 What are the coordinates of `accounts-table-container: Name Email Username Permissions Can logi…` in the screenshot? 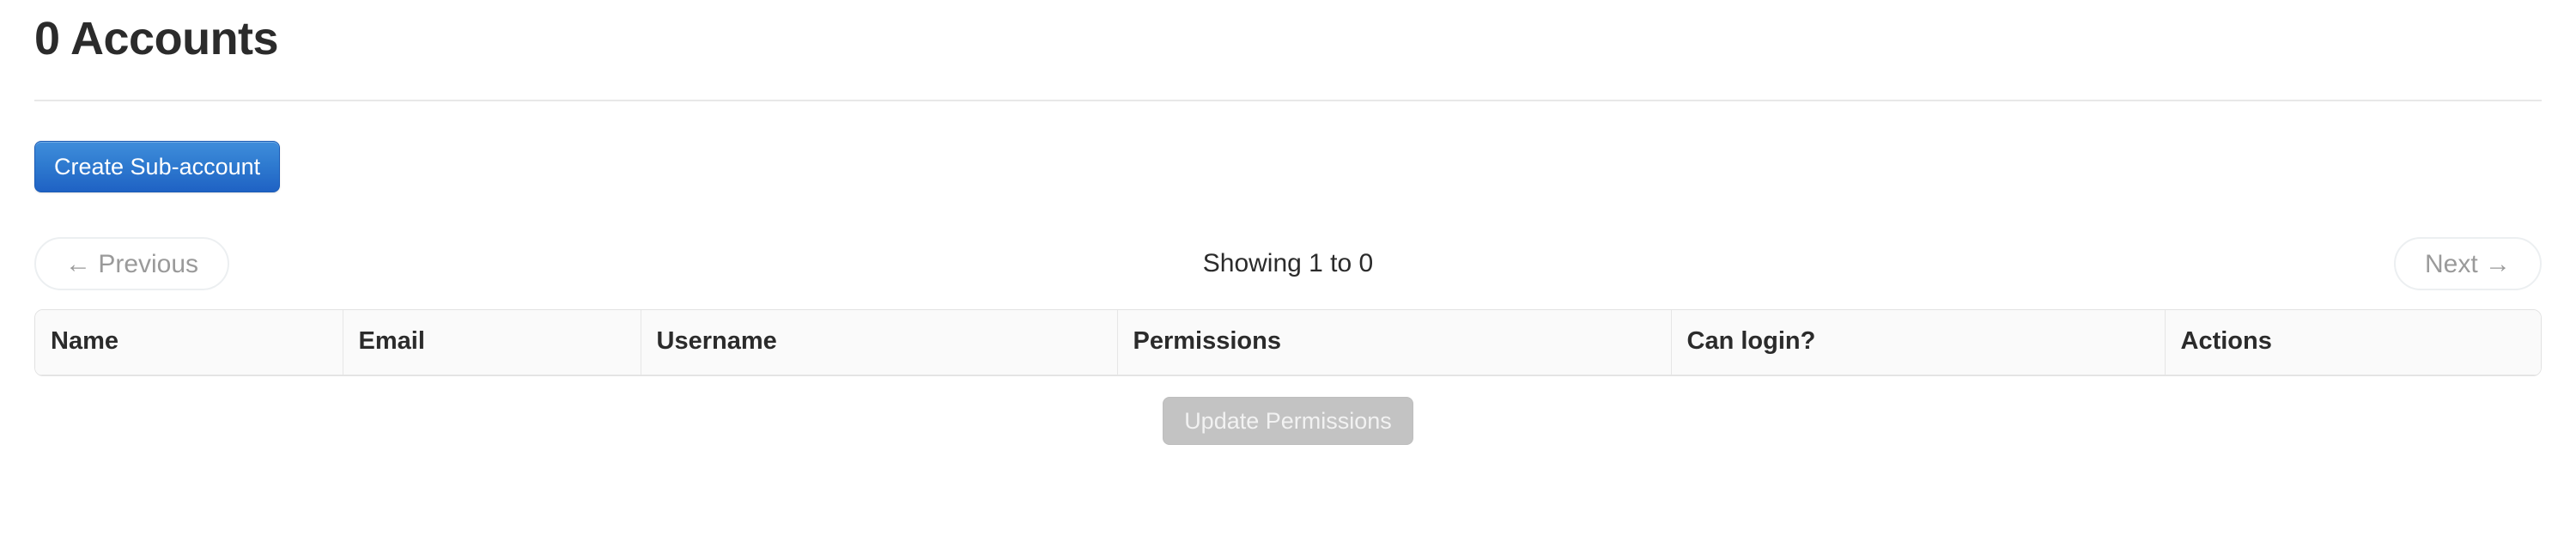 It's located at (1288, 343).